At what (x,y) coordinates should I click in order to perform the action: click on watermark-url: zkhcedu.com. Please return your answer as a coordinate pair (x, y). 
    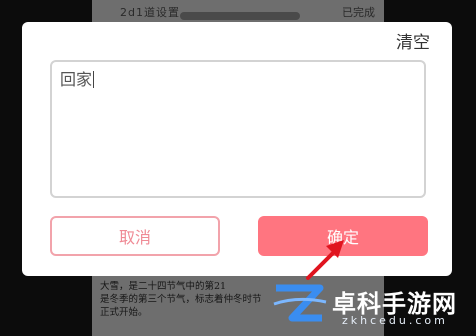
    Looking at the image, I should click on (395, 320).